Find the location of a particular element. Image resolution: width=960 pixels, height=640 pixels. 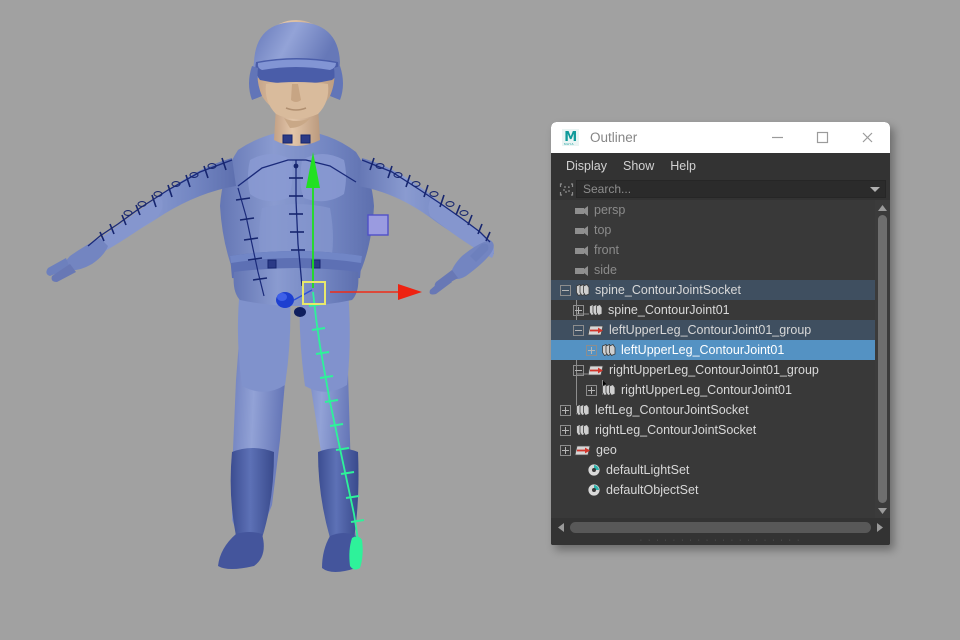

chevron-down-icon is located at coordinates (875, 189).